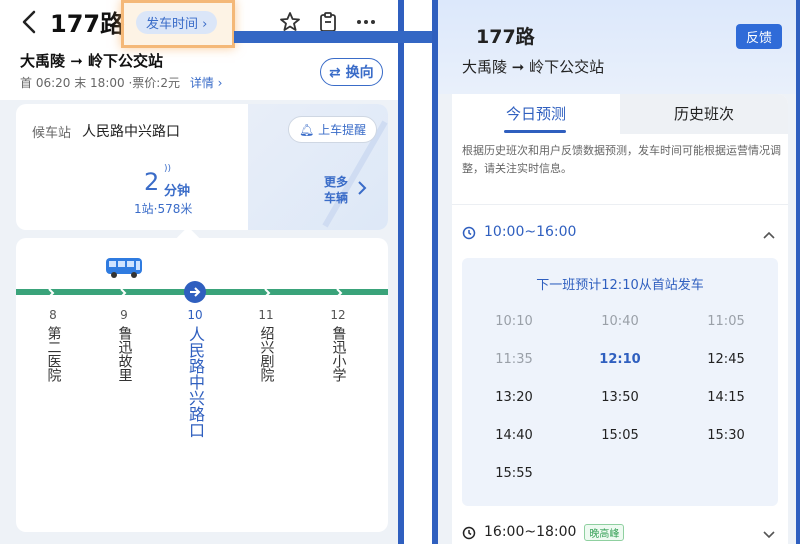 This screenshot has height=544, width=800. I want to click on tab-history: 历史班次, so click(704, 114).